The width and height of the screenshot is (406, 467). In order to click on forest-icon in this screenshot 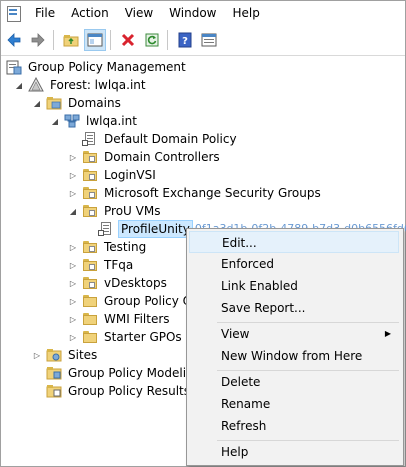, I will do `click(36, 84)`.